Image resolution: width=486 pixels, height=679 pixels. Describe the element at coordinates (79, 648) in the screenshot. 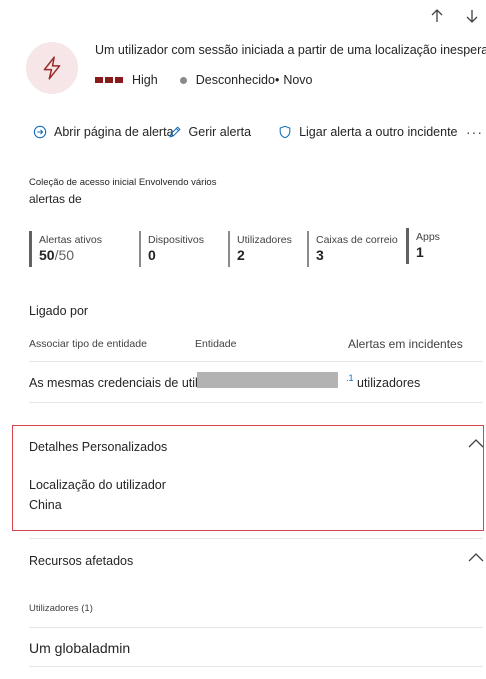

I see `affected-user-link: Um globaladmin` at that location.